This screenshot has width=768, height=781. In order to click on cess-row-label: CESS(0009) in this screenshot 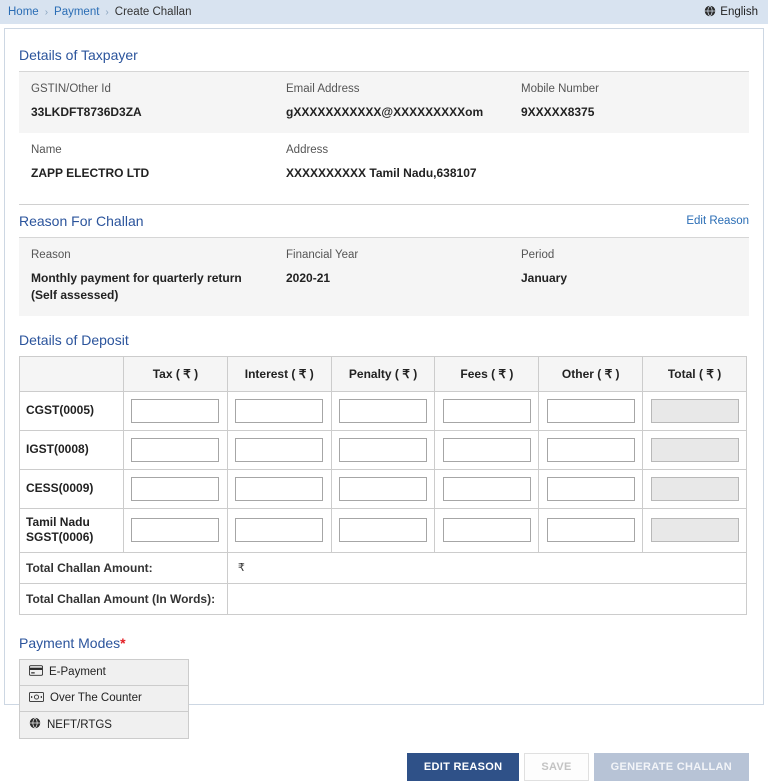, I will do `click(71, 488)`.